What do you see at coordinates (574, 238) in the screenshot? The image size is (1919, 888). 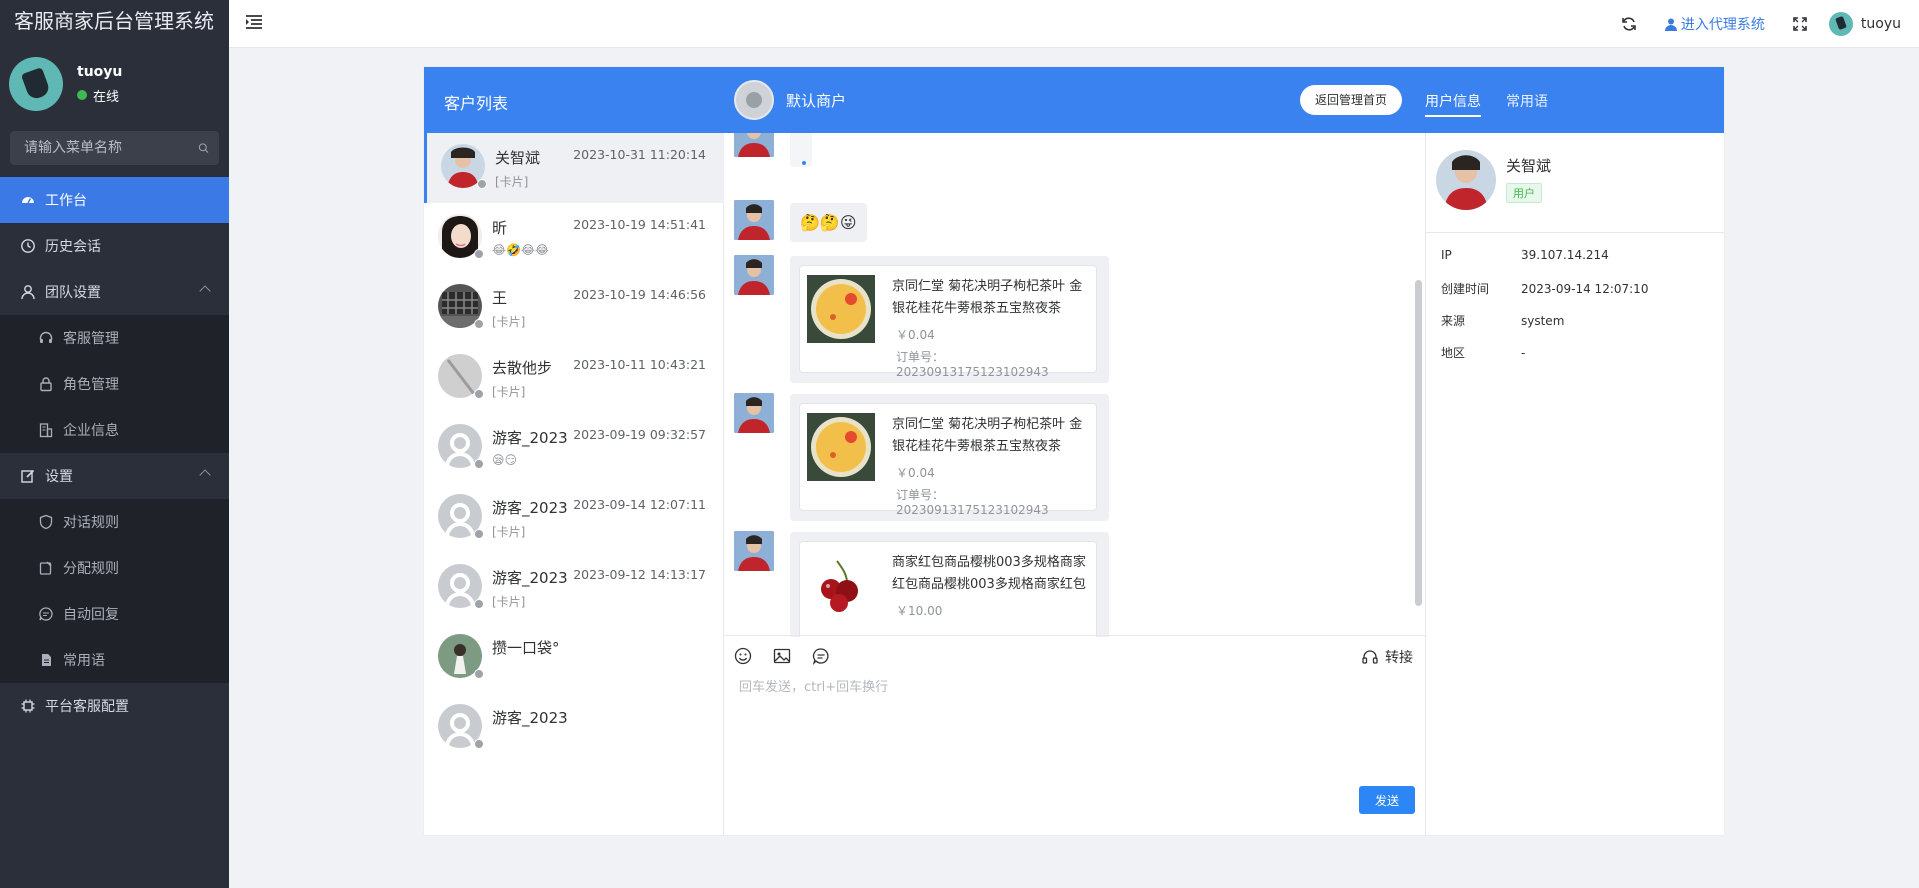 I see `customer-item: 昕 2023-10-19 14:51:41 😂🤣😂😂` at bounding box center [574, 238].